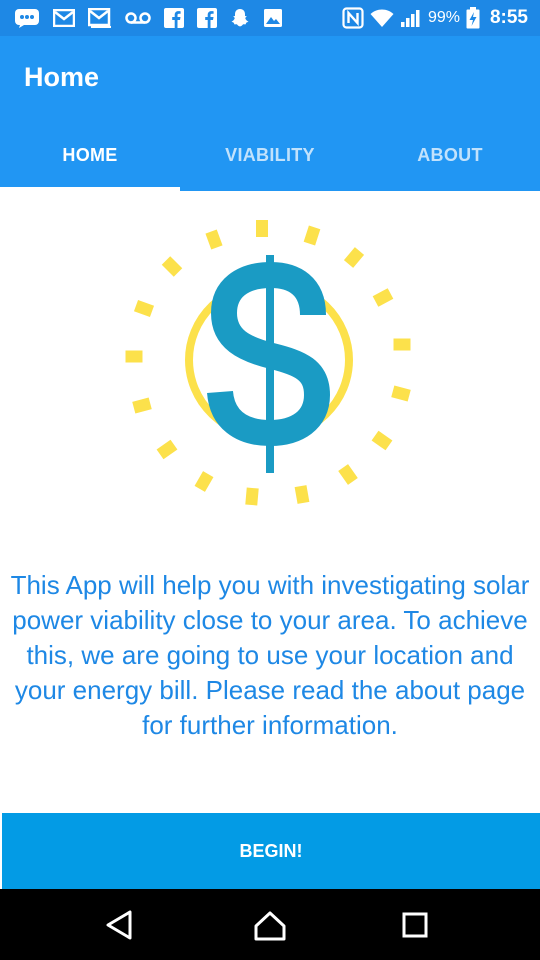 The image size is (540, 960). I want to click on voicemail-icon, so click(138, 18).